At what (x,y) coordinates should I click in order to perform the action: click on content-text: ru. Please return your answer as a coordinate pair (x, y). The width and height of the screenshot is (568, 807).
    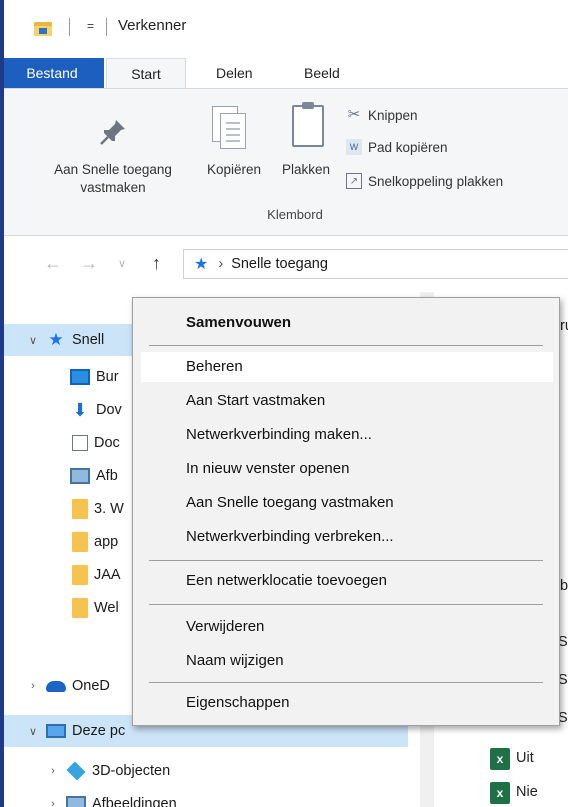
    Looking at the image, I should click on (564, 326).